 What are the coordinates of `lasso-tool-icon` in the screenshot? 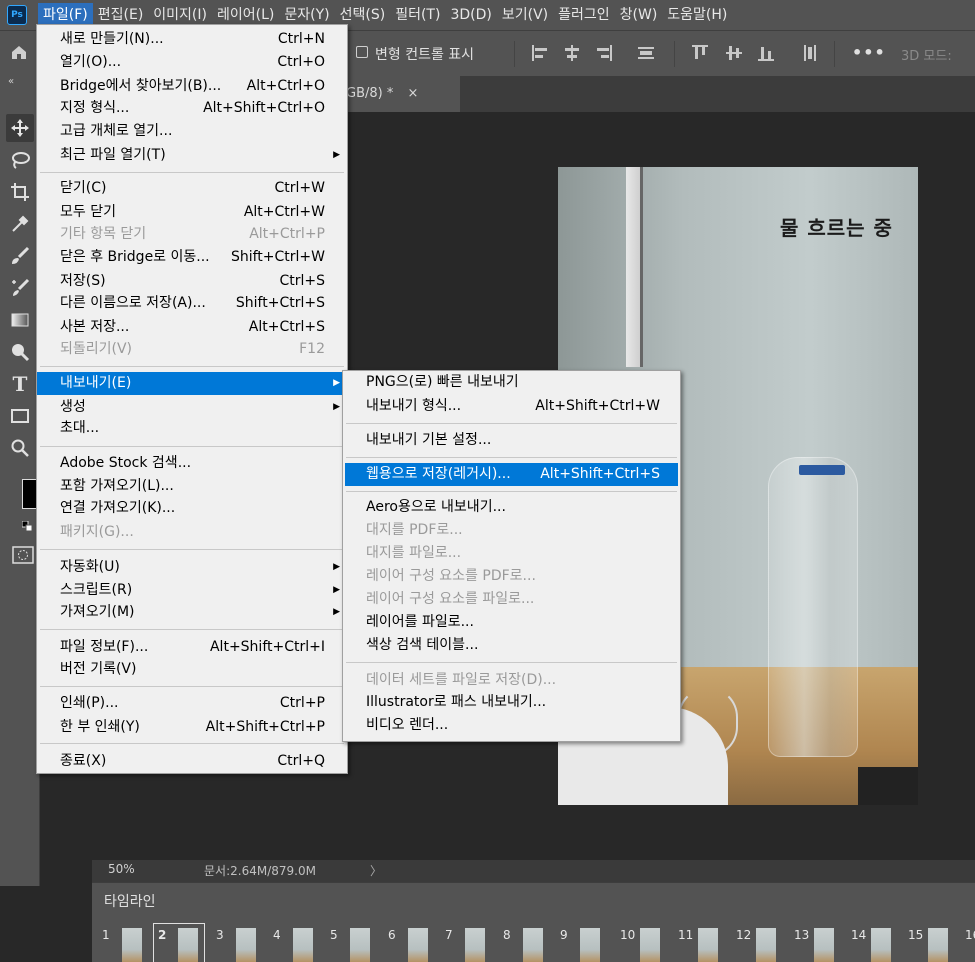 It's located at (20, 160).